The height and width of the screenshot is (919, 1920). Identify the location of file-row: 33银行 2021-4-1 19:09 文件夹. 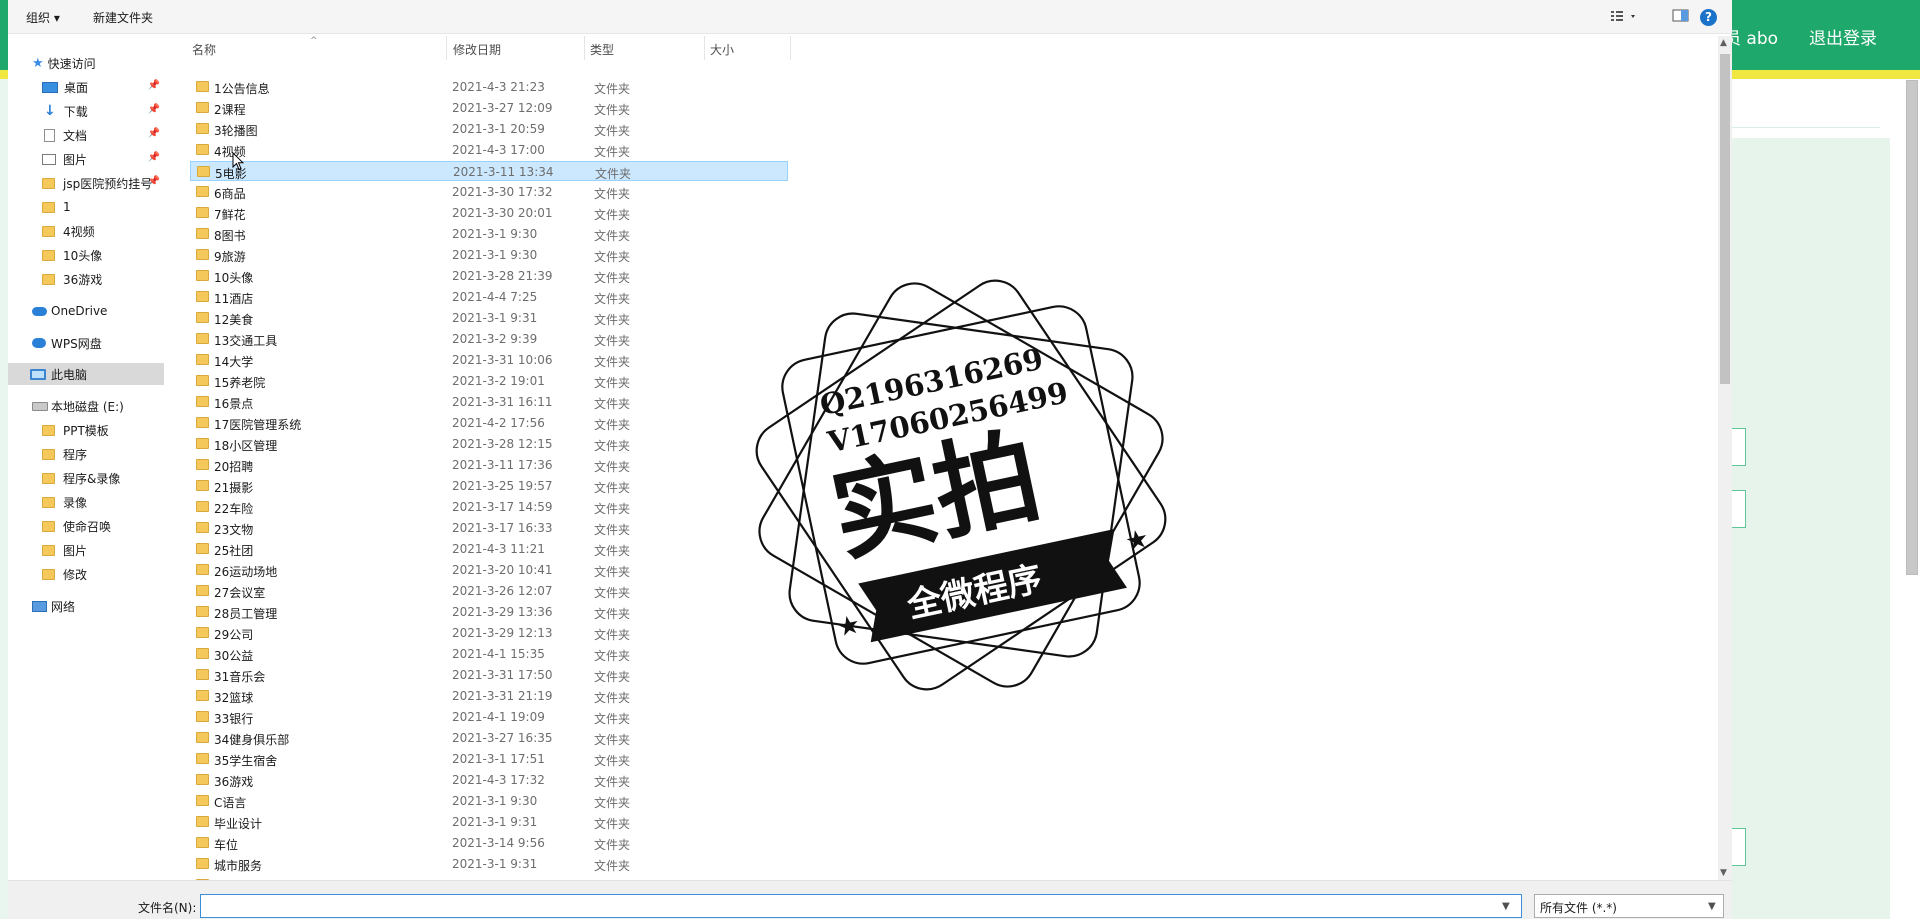
(489, 717).